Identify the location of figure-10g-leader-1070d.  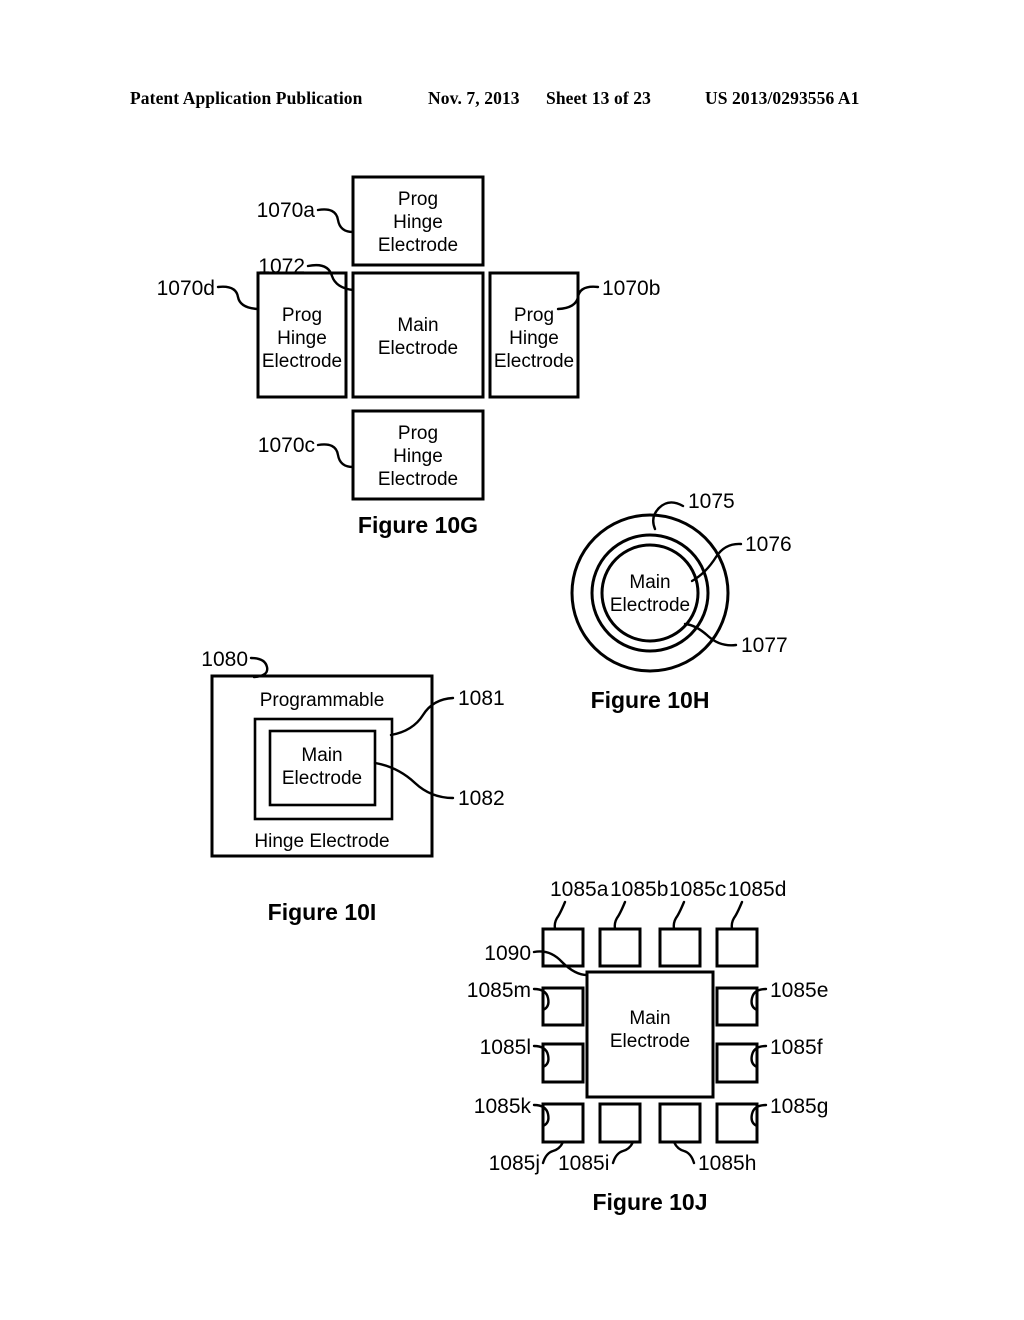
(238, 298).